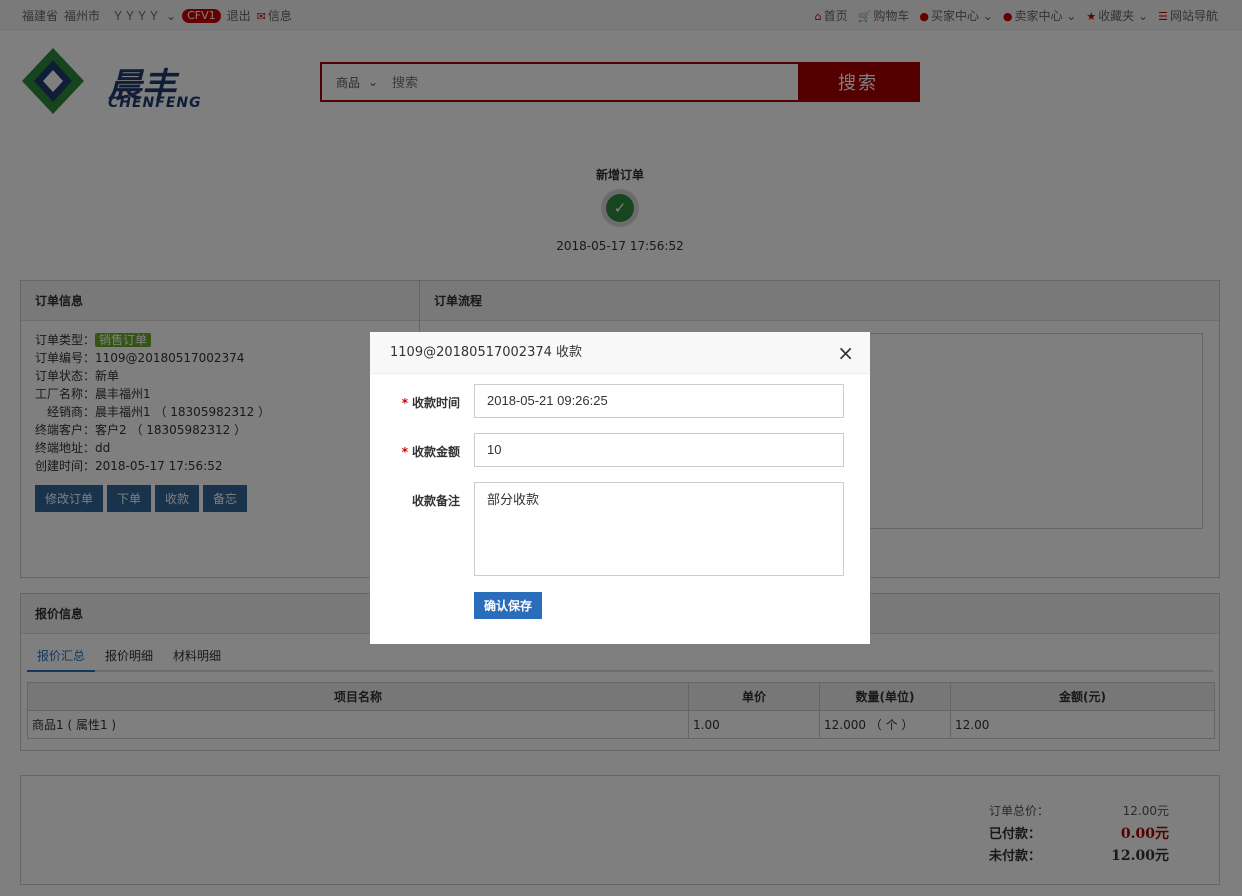 The image size is (1242, 896). I want to click on payment-amount-input: 10, so click(659, 450).